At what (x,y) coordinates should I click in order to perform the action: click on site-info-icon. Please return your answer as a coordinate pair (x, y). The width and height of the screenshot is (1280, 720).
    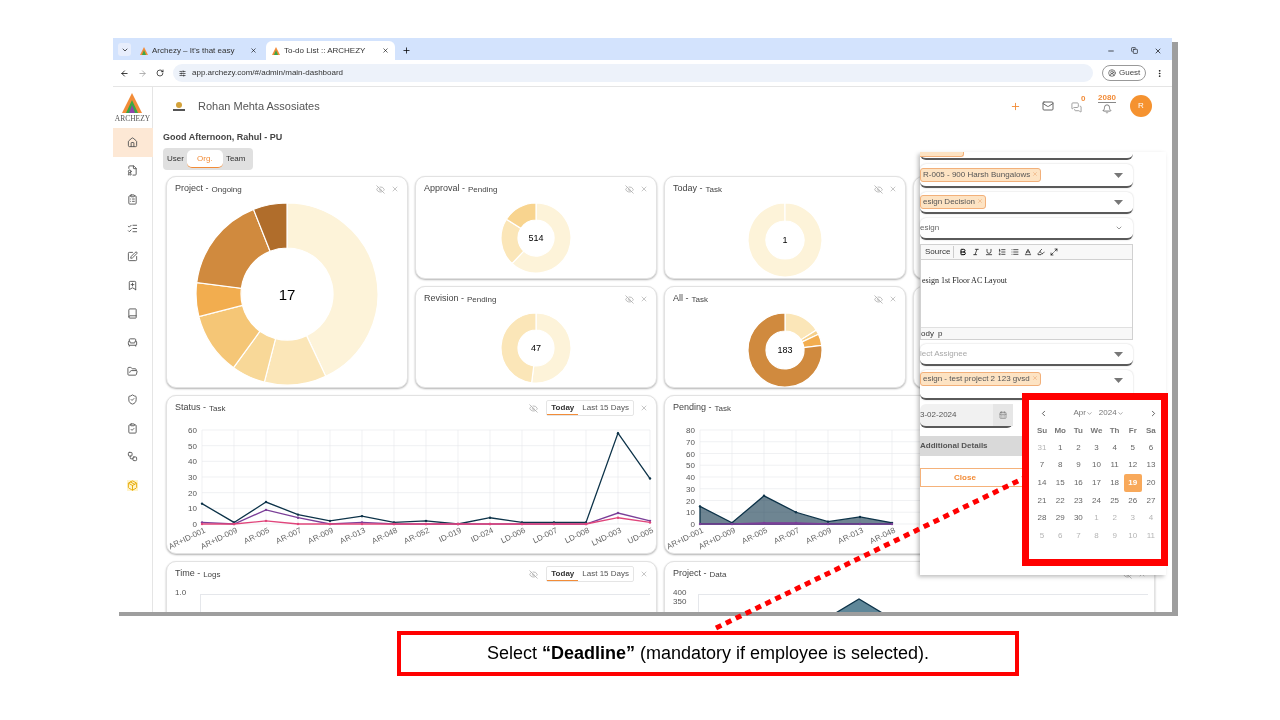
    Looking at the image, I should click on (182, 73).